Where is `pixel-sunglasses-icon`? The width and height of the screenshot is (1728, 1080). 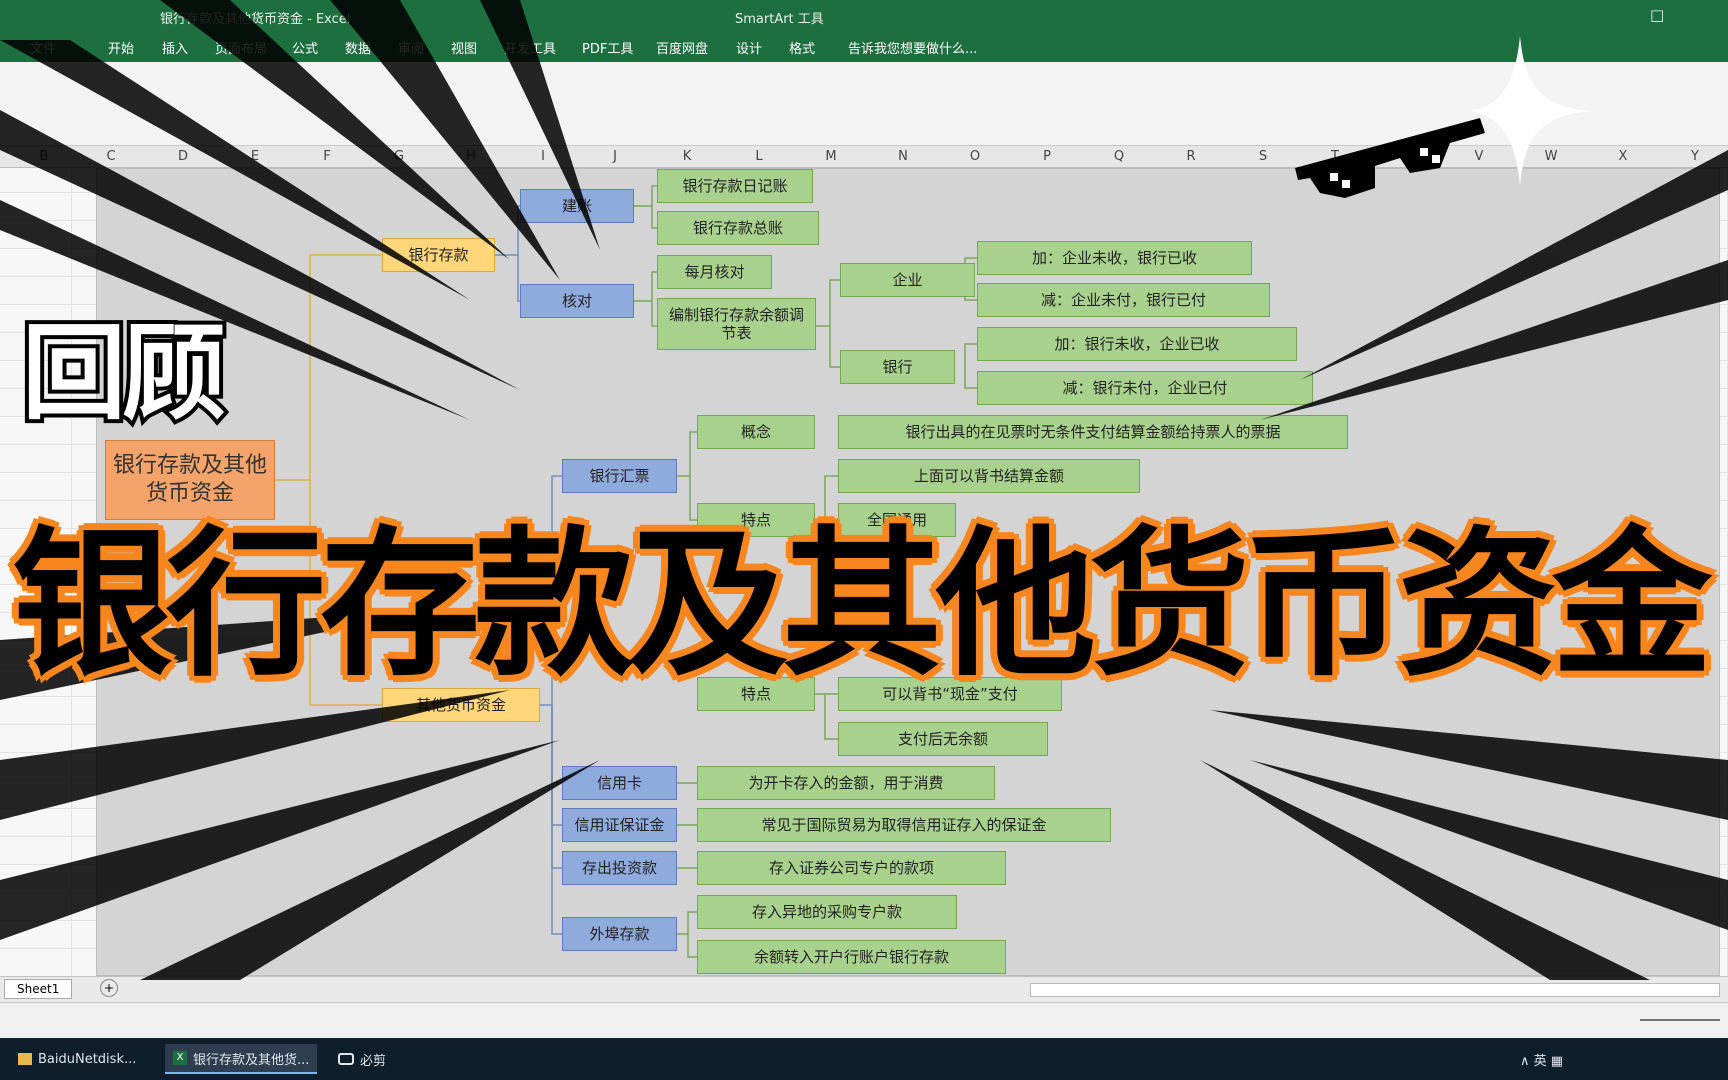 pixel-sunglasses-icon is located at coordinates (1390, 158).